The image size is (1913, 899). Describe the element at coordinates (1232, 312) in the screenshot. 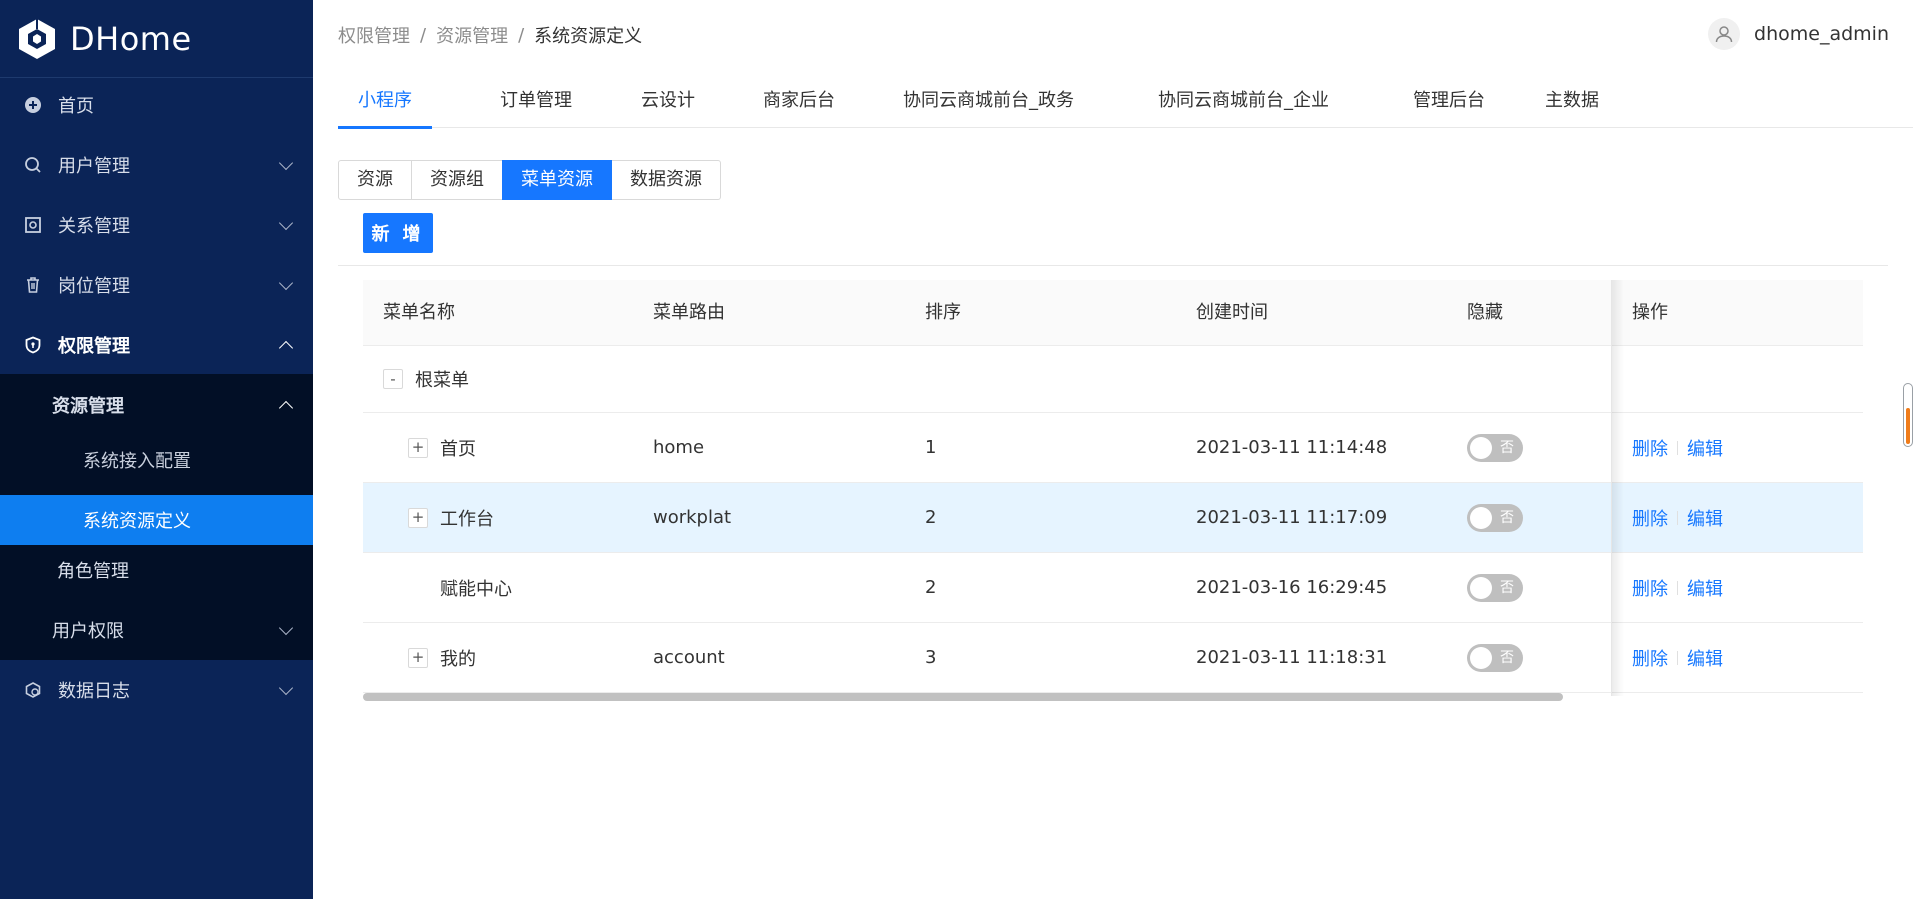

I see `column-header-created-time: 创建时间` at that location.